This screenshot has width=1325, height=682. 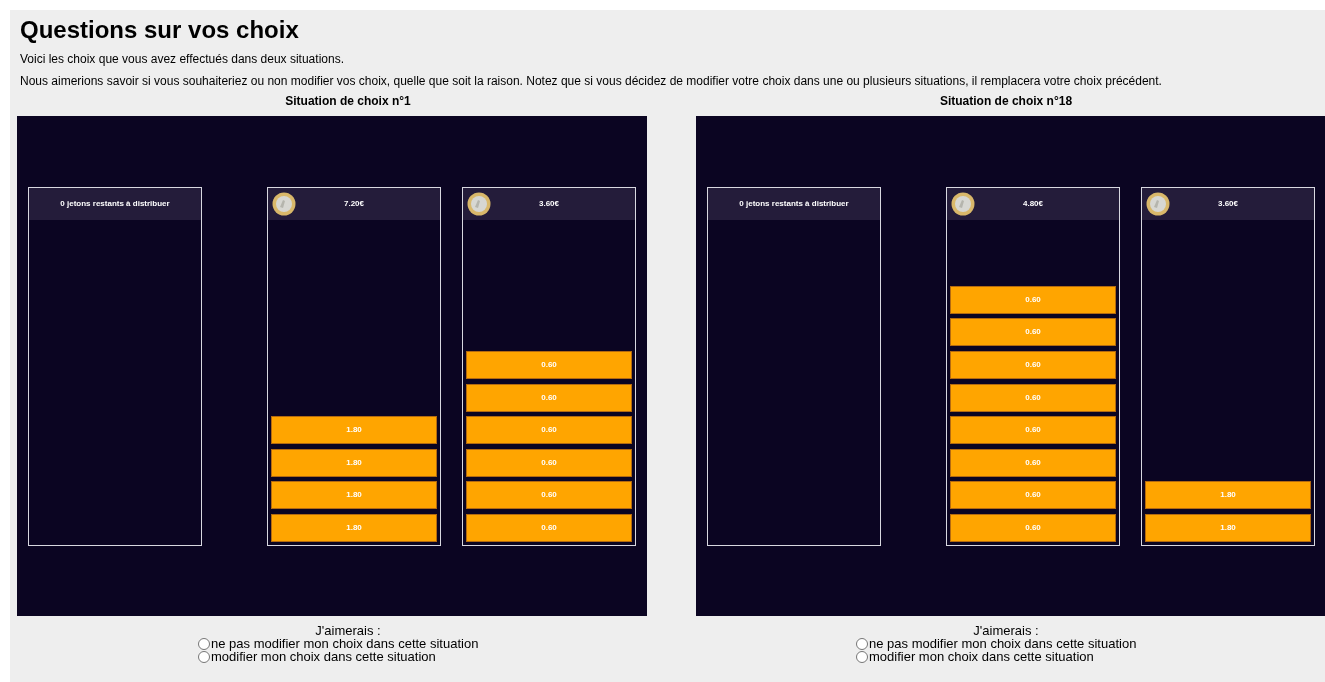 I want to click on page-title: Questions sur vos choix, so click(x=160, y=30).